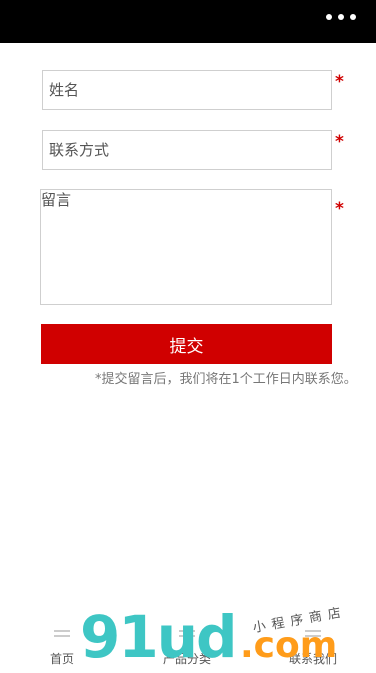 The height and width of the screenshot is (673, 376). Describe the element at coordinates (186, 247) in the screenshot. I see `message-textarea` at that location.